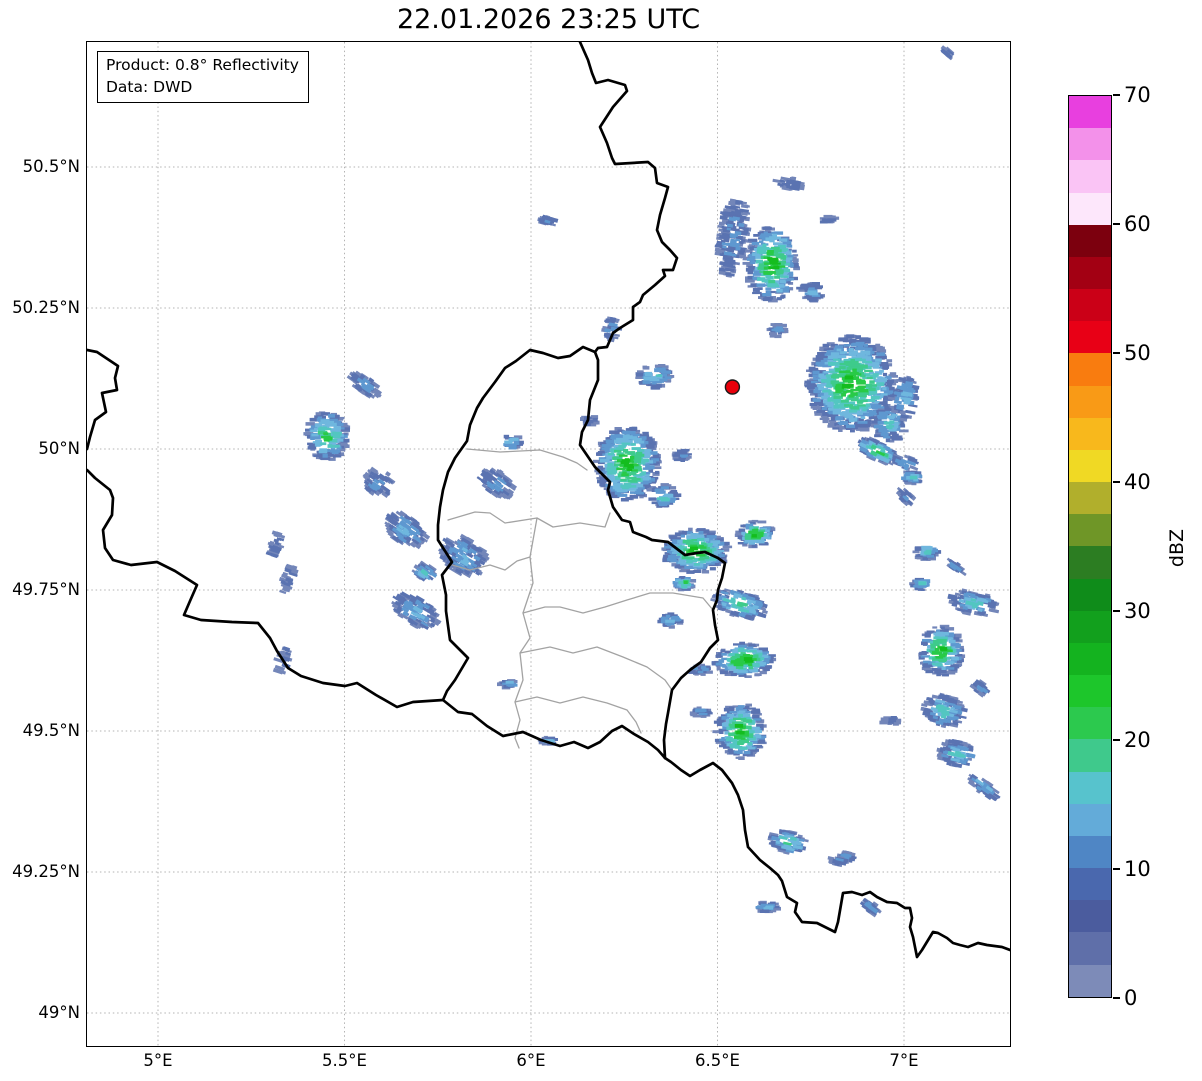  What do you see at coordinates (904, 1060) in the screenshot?
I see `x-tick-label: 7°E` at bounding box center [904, 1060].